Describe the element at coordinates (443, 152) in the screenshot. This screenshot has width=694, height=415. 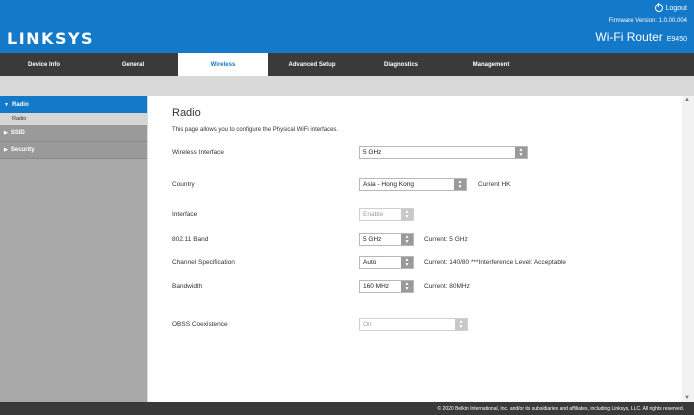
I see `wireless-interface-select: 5 GHz ▲ ▼` at that location.